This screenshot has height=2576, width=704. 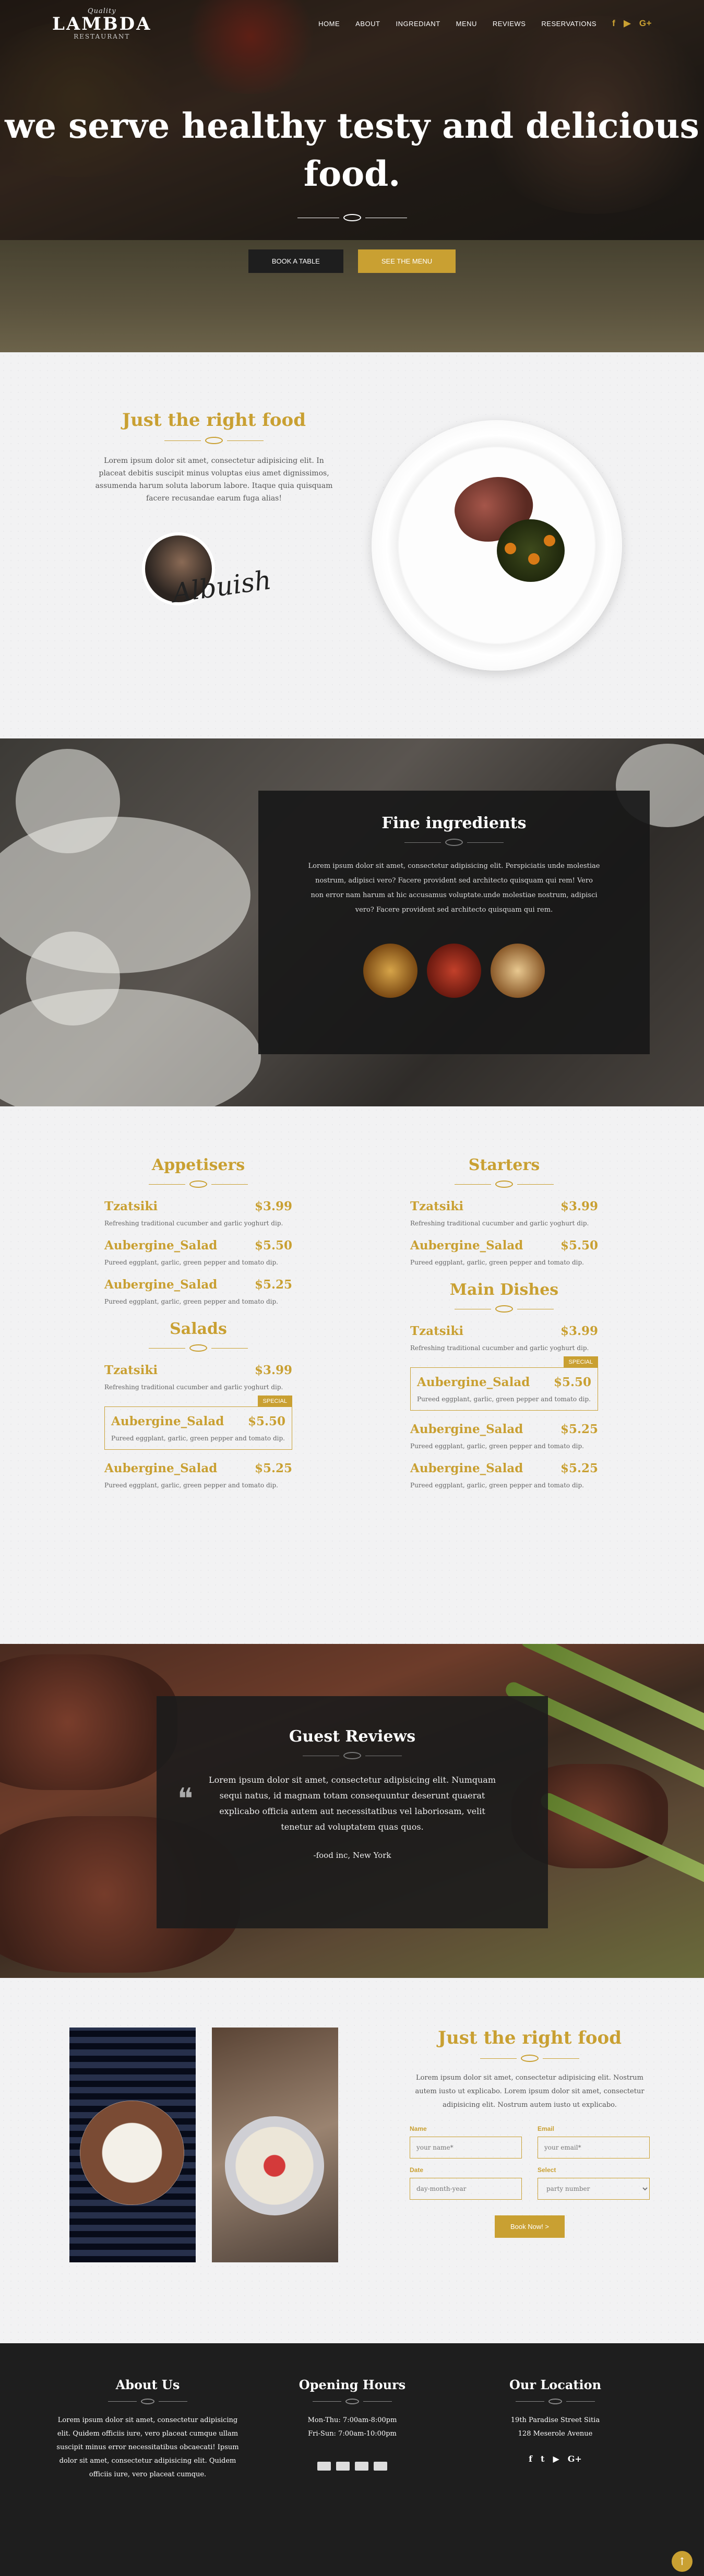 I want to click on nav-ingredients: INGREDIANT, so click(x=418, y=24).